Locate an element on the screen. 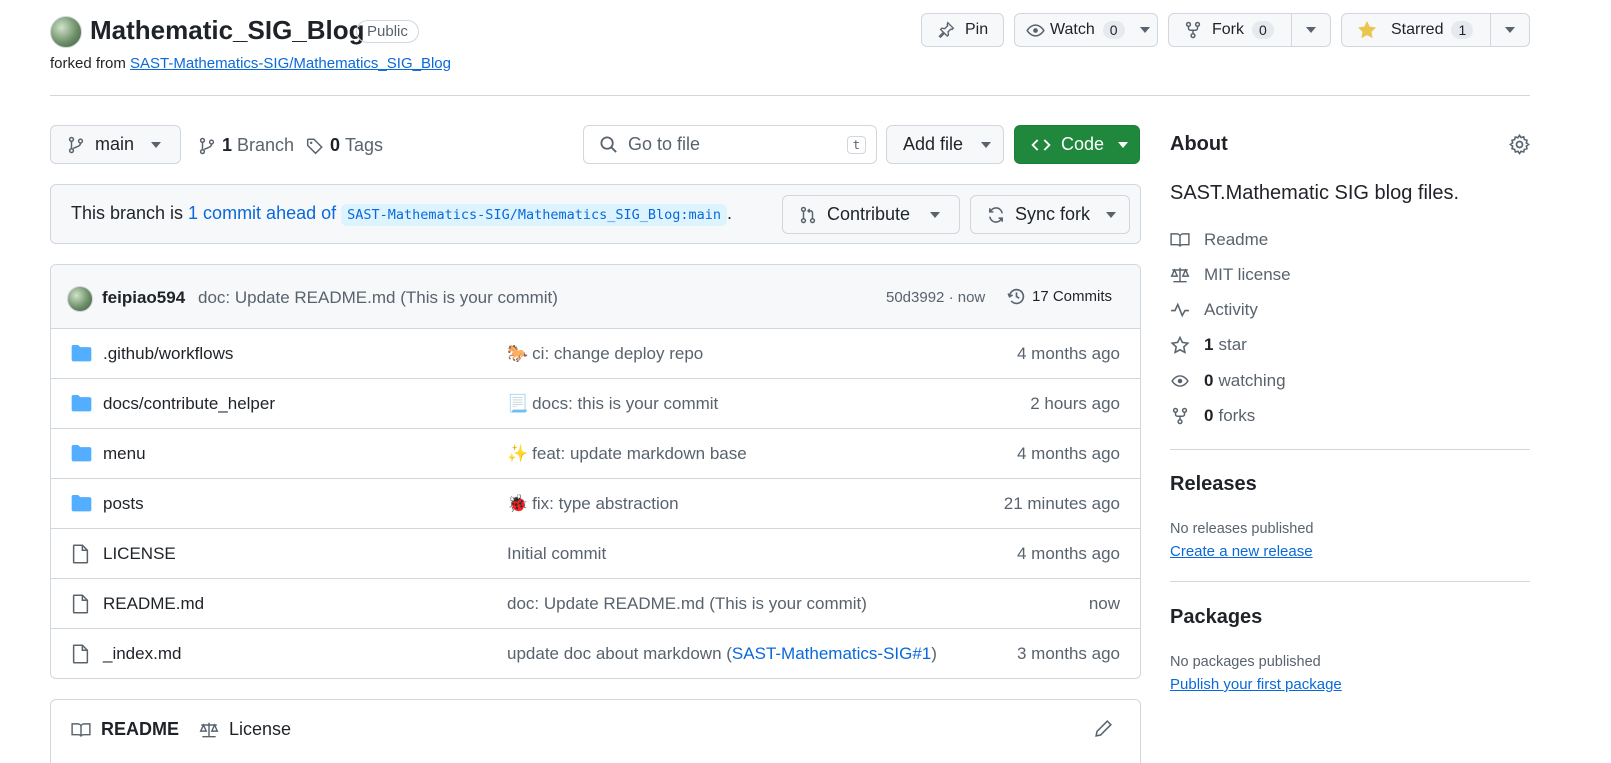 This screenshot has width=1611, height=763. pulse-icon is located at coordinates (1187, 310).